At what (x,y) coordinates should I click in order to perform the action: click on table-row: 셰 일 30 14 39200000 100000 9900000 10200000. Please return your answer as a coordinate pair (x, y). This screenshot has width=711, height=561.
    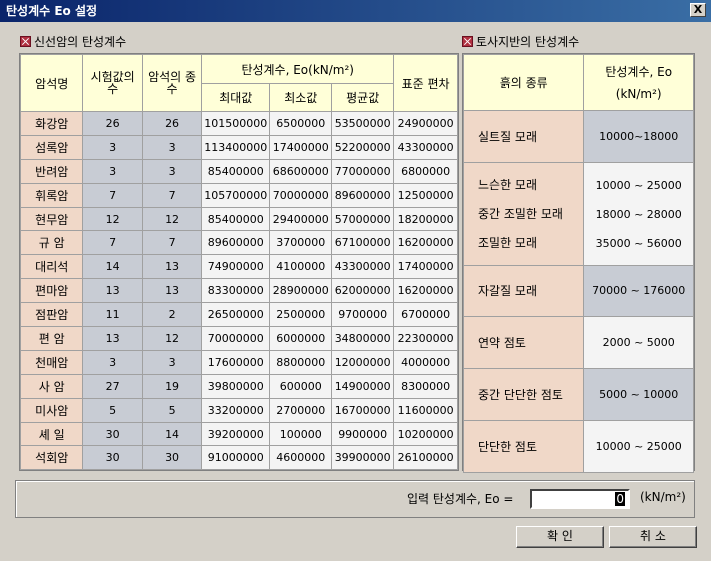
    Looking at the image, I should click on (238, 434).